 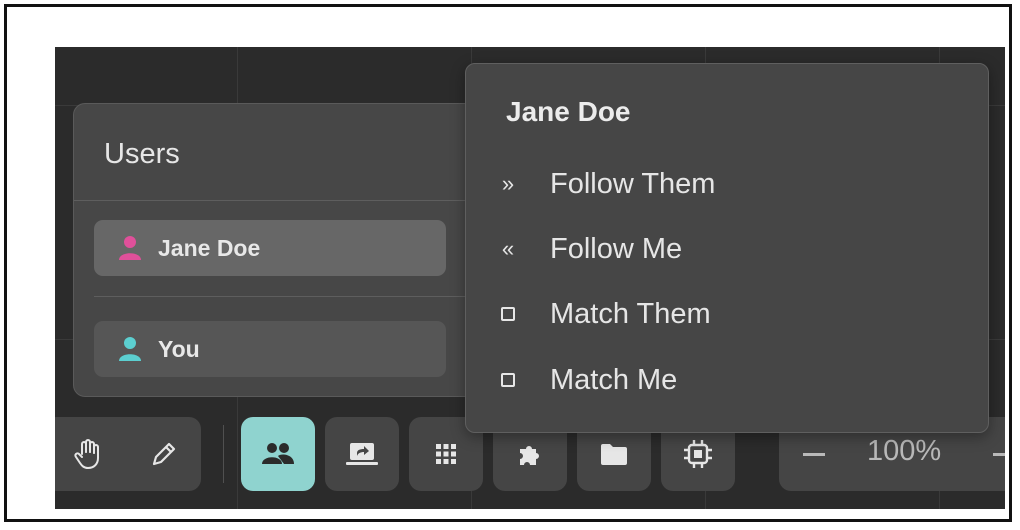 What do you see at coordinates (616, 248) in the screenshot?
I see `menu-item-label: Follow Me` at bounding box center [616, 248].